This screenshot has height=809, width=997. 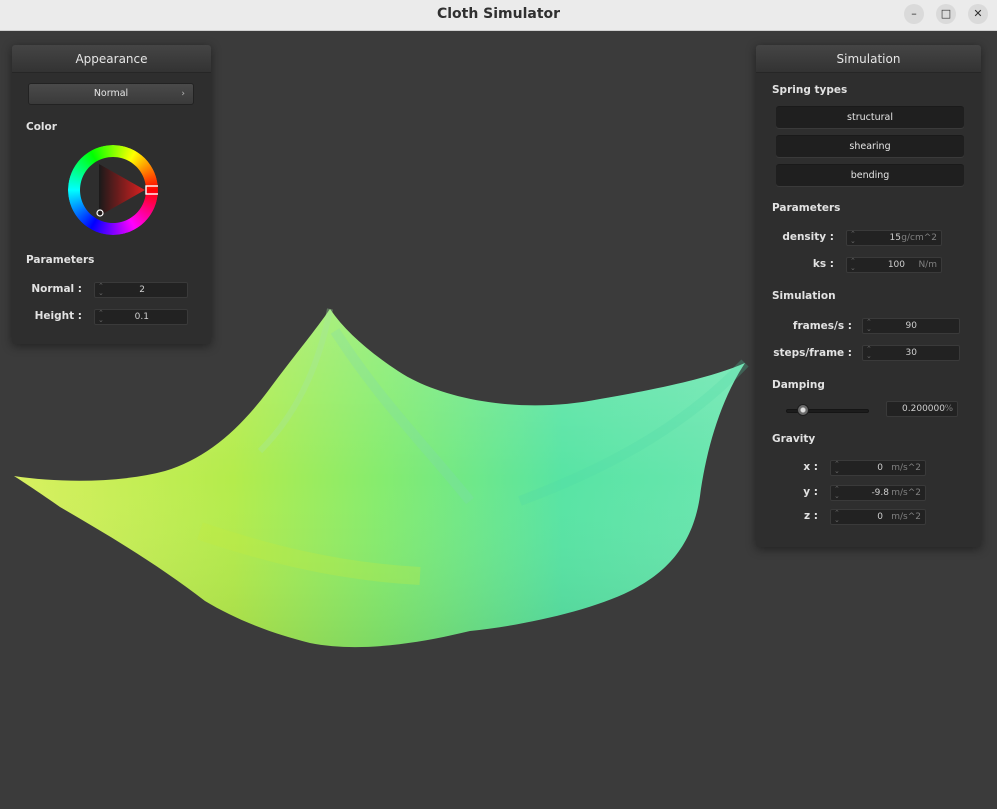 I want to click on close-button: ✕, so click(x=978, y=14).